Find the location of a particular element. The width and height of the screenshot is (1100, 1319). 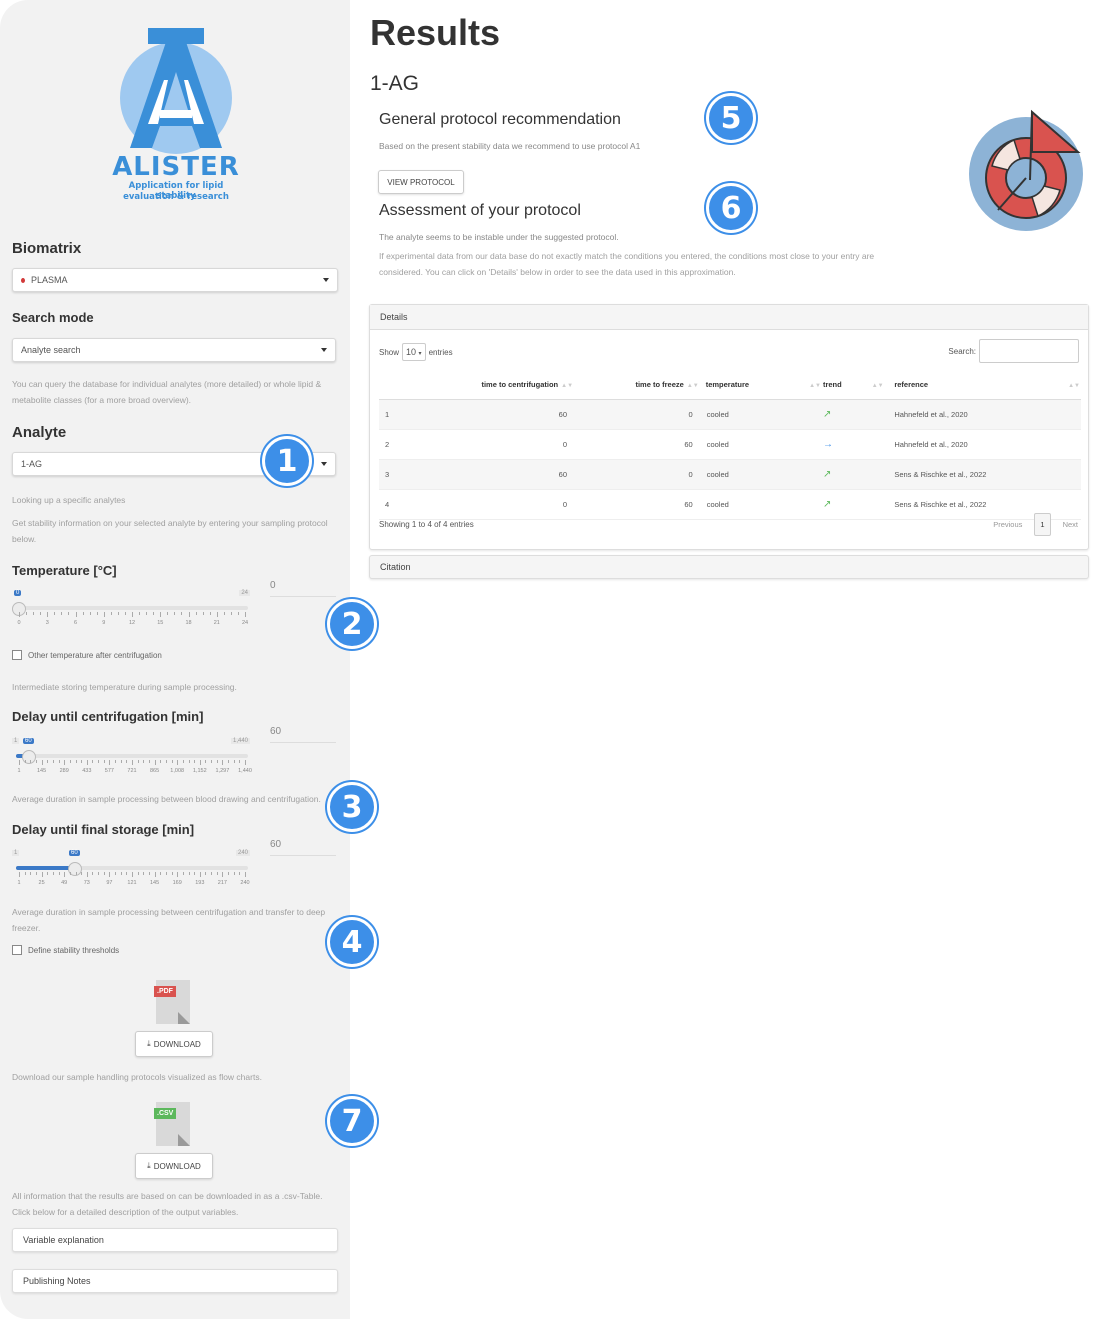

cell-trend: → is located at coordinates (857, 444).